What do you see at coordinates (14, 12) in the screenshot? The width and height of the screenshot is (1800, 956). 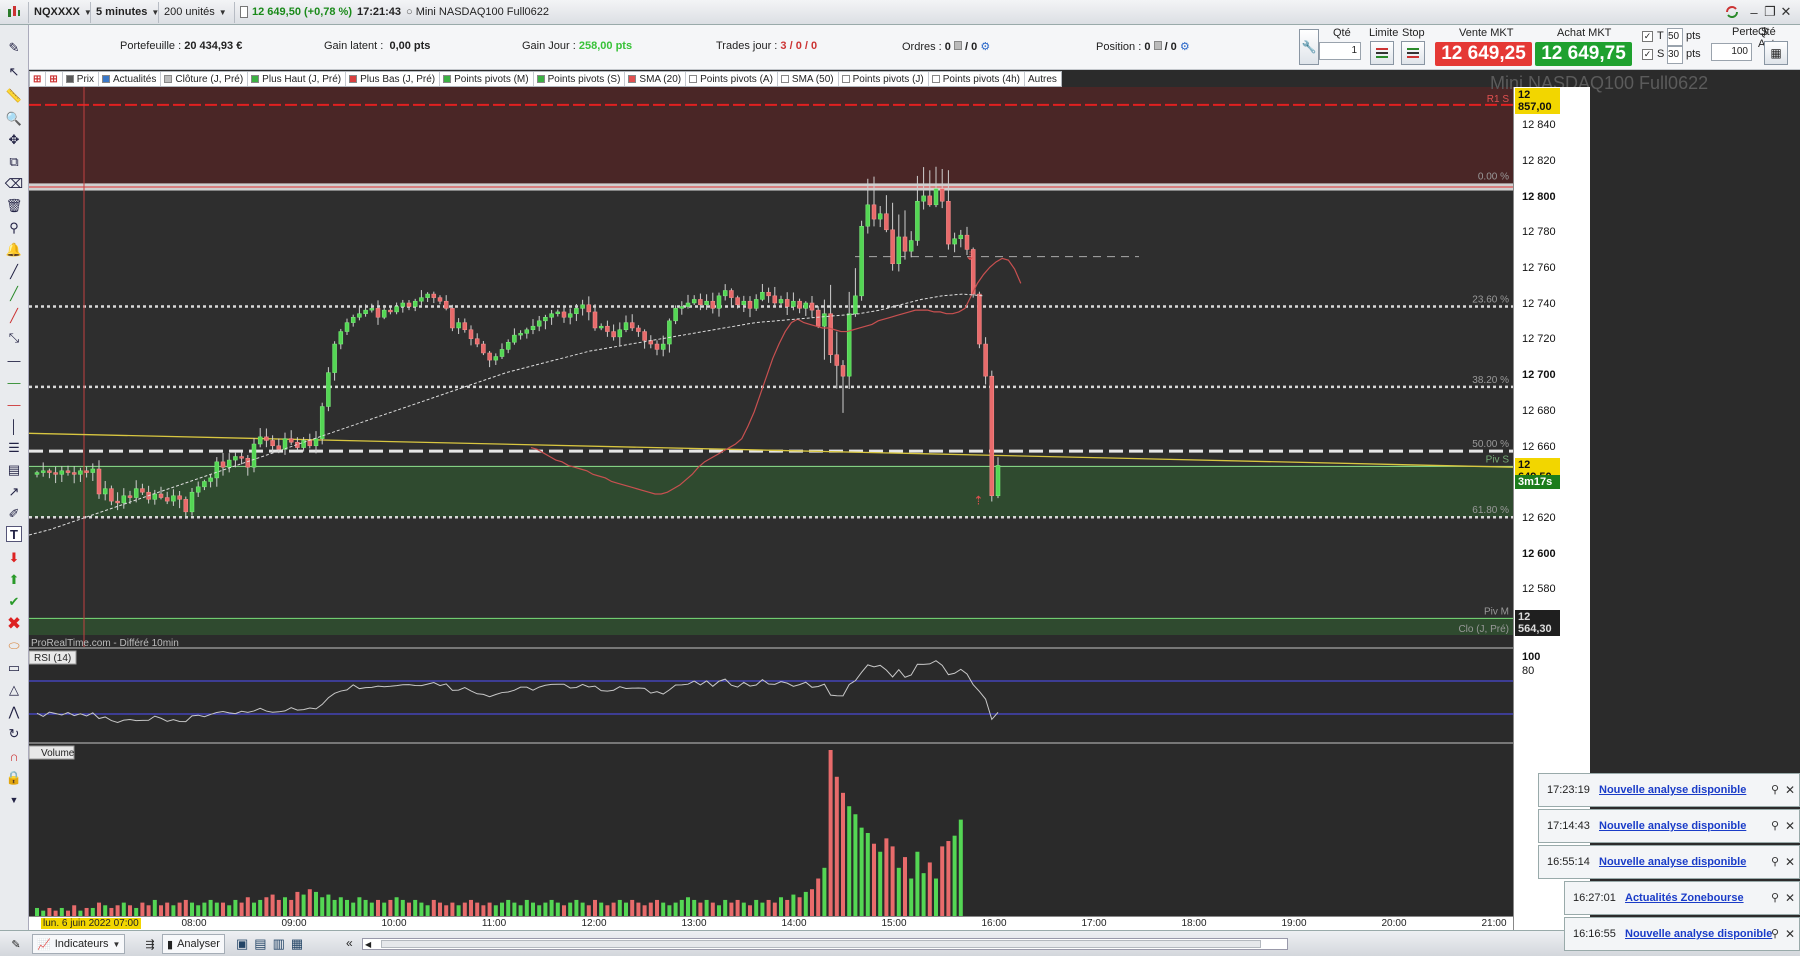 I see `chart-type-icon` at bounding box center [14, 12].